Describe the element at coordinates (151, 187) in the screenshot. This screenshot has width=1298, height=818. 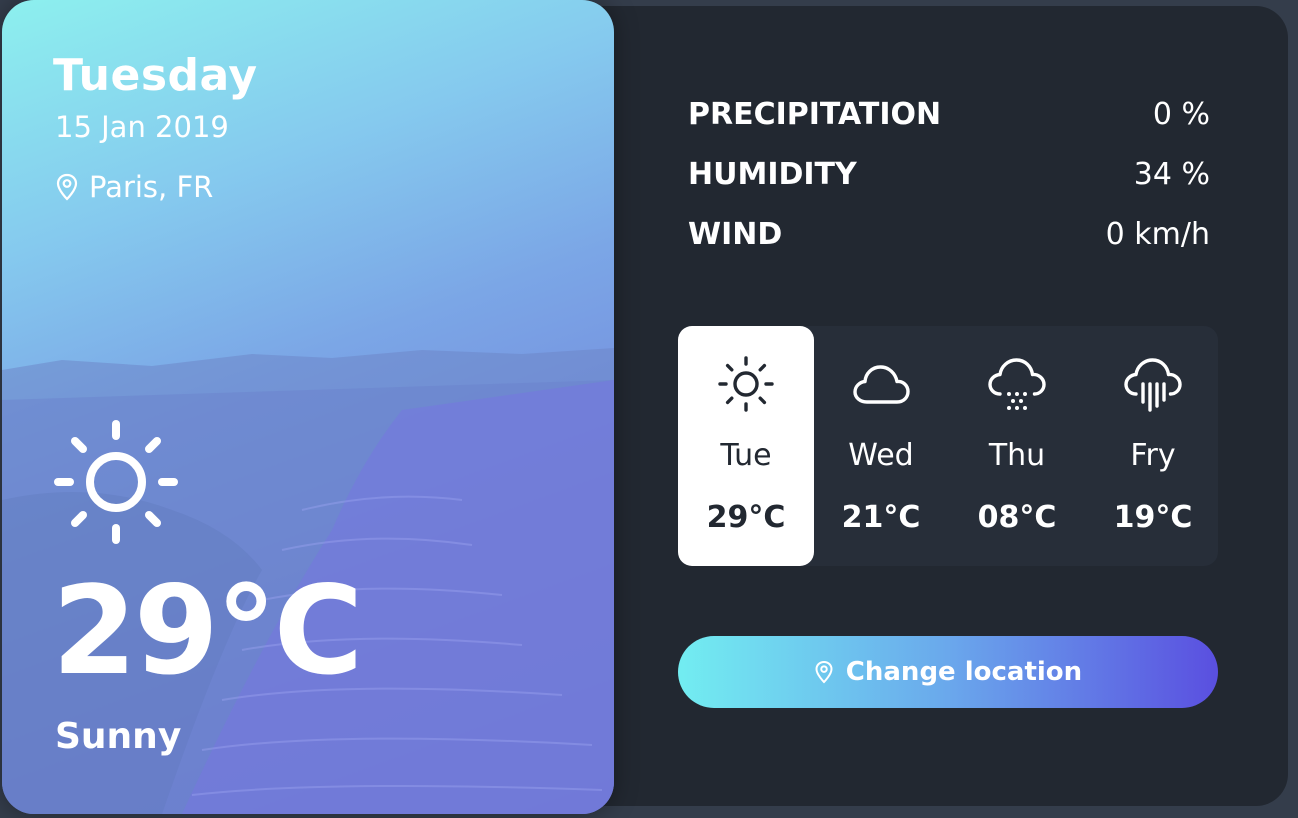
I see `location-label: Paris, FR` at that location.